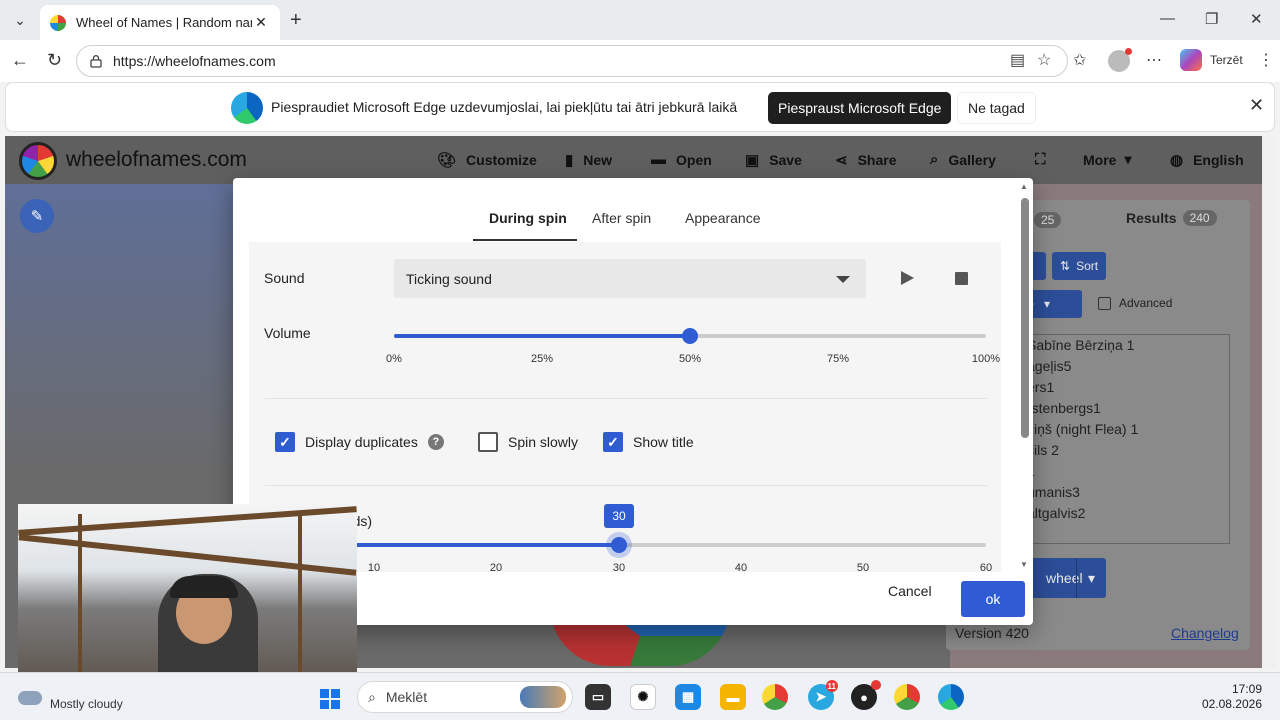 The image size is (1280, 720). Describe the element at coordinates (58, 22) in the screenshot. I see `wheel-favicon-icon` at that location.